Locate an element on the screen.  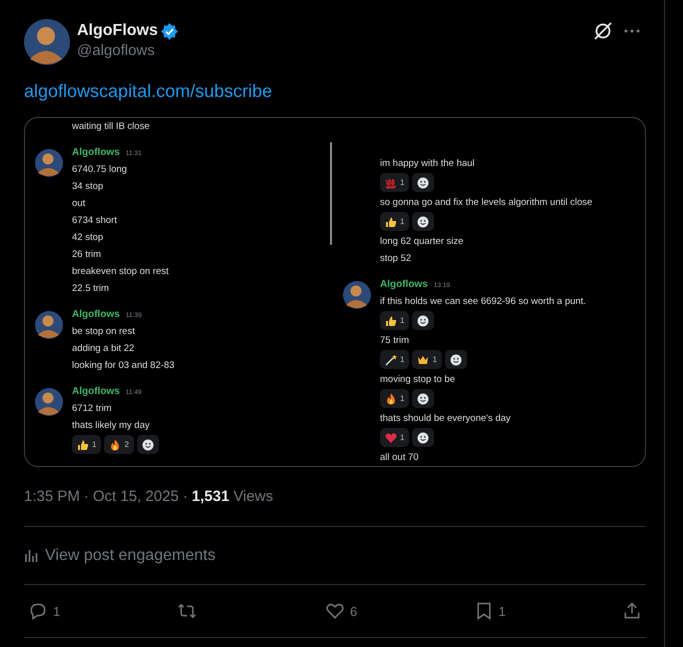
message-text: 34 stop is located at coordinates (88, 187).